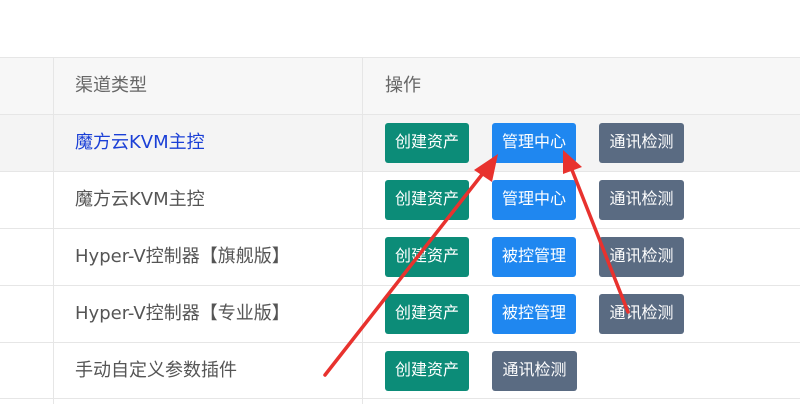  I want to click on table-row: Hyper-V控制器【专业版】 创建资产 被控管理 通讯检测, so click(400, 313).